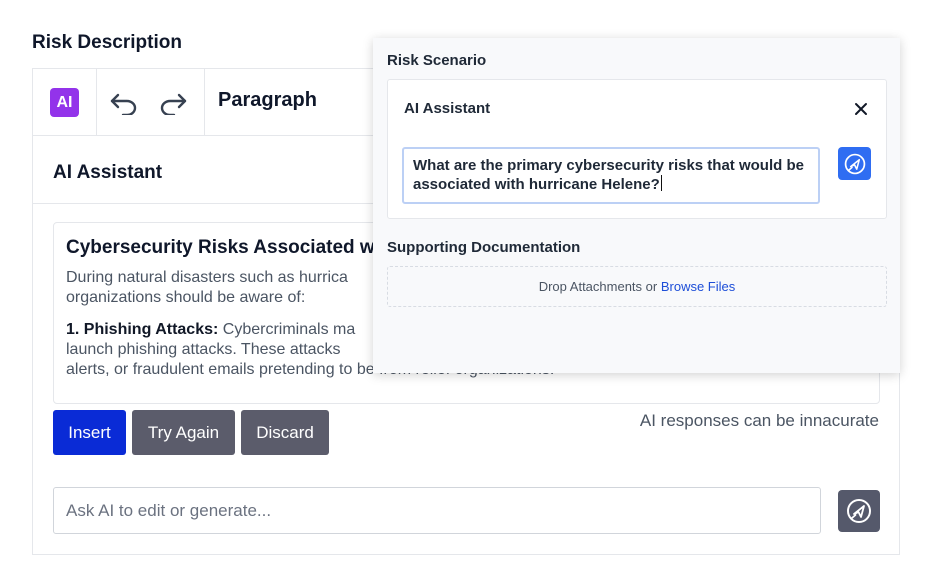  Describe the element at coordinates (599, 286) in the screenshot. I see `dropzone-text: Drop Attachments or` at that location.